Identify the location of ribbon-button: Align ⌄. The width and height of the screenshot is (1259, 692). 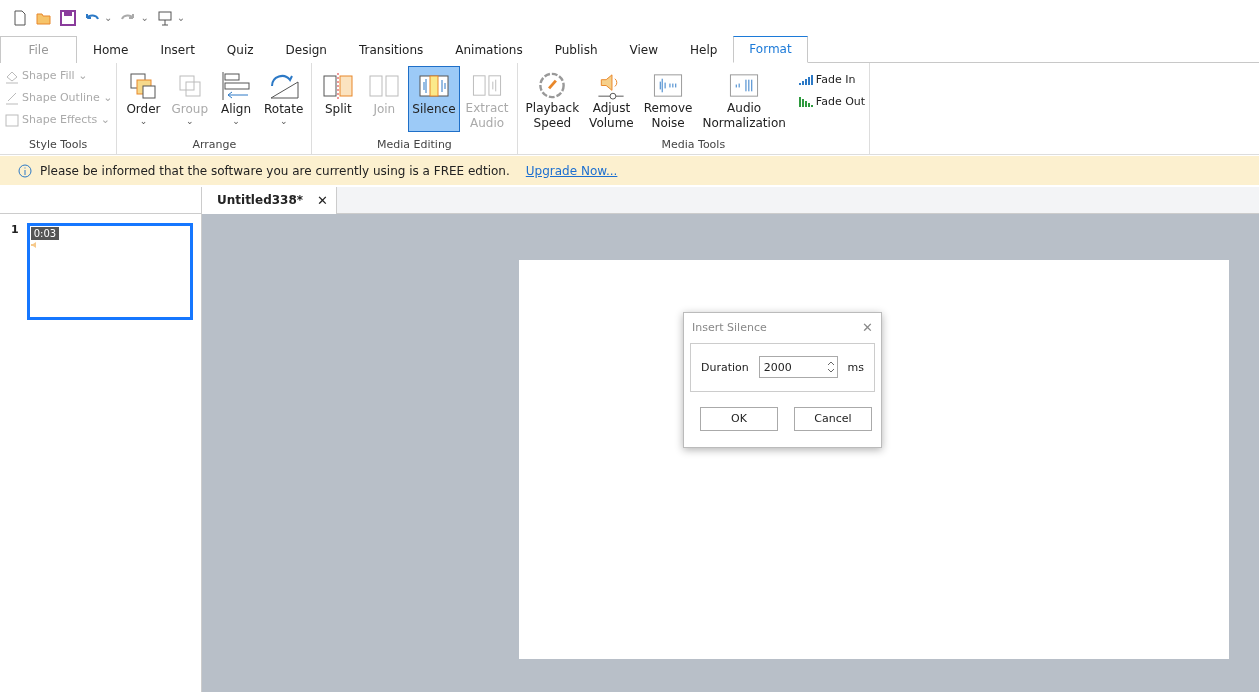
(236, 98).